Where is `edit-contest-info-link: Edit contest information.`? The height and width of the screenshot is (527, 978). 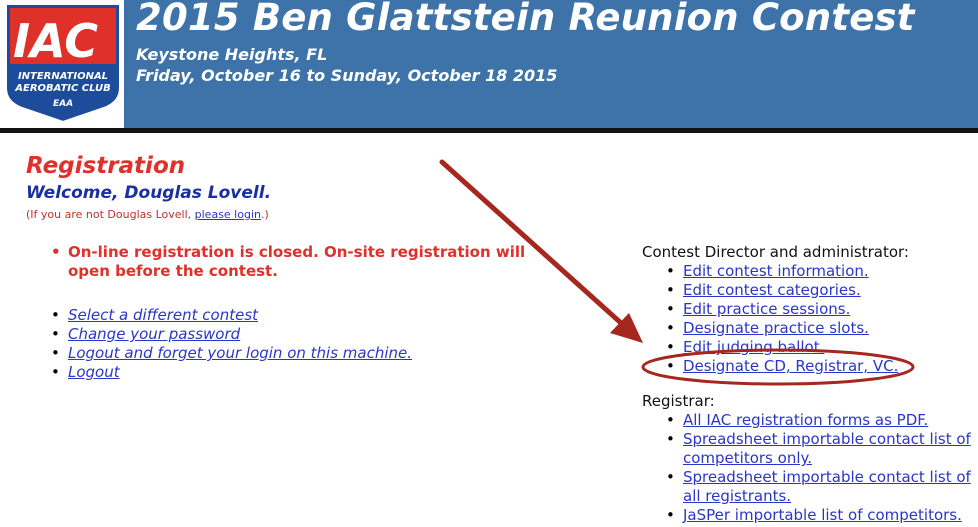
edit-contest-info-link: Edit contest information. is located at coordinates (776, 271).